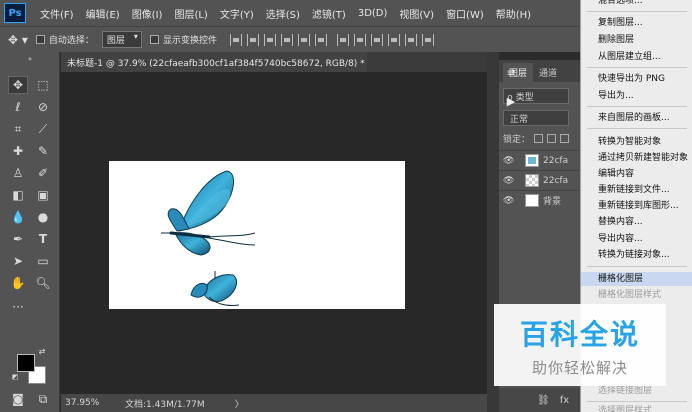 This screenshot has height=412, width=692. Describe the element at coordinates (548, 72) in the screenshot. I see `tab-channels: 通道` at that location.